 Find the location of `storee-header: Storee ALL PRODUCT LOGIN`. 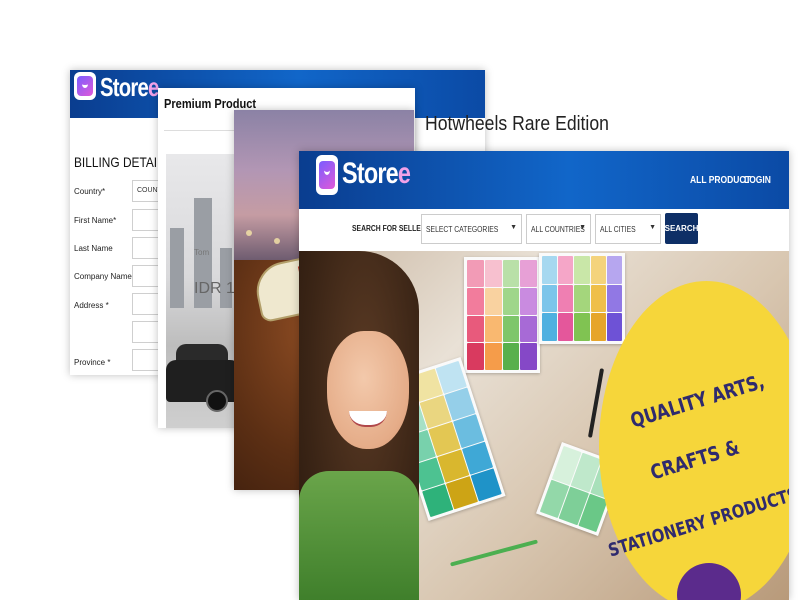

storee-header: Storee ALL PRODUCT LOGIN is located at coordinates (544, 180).